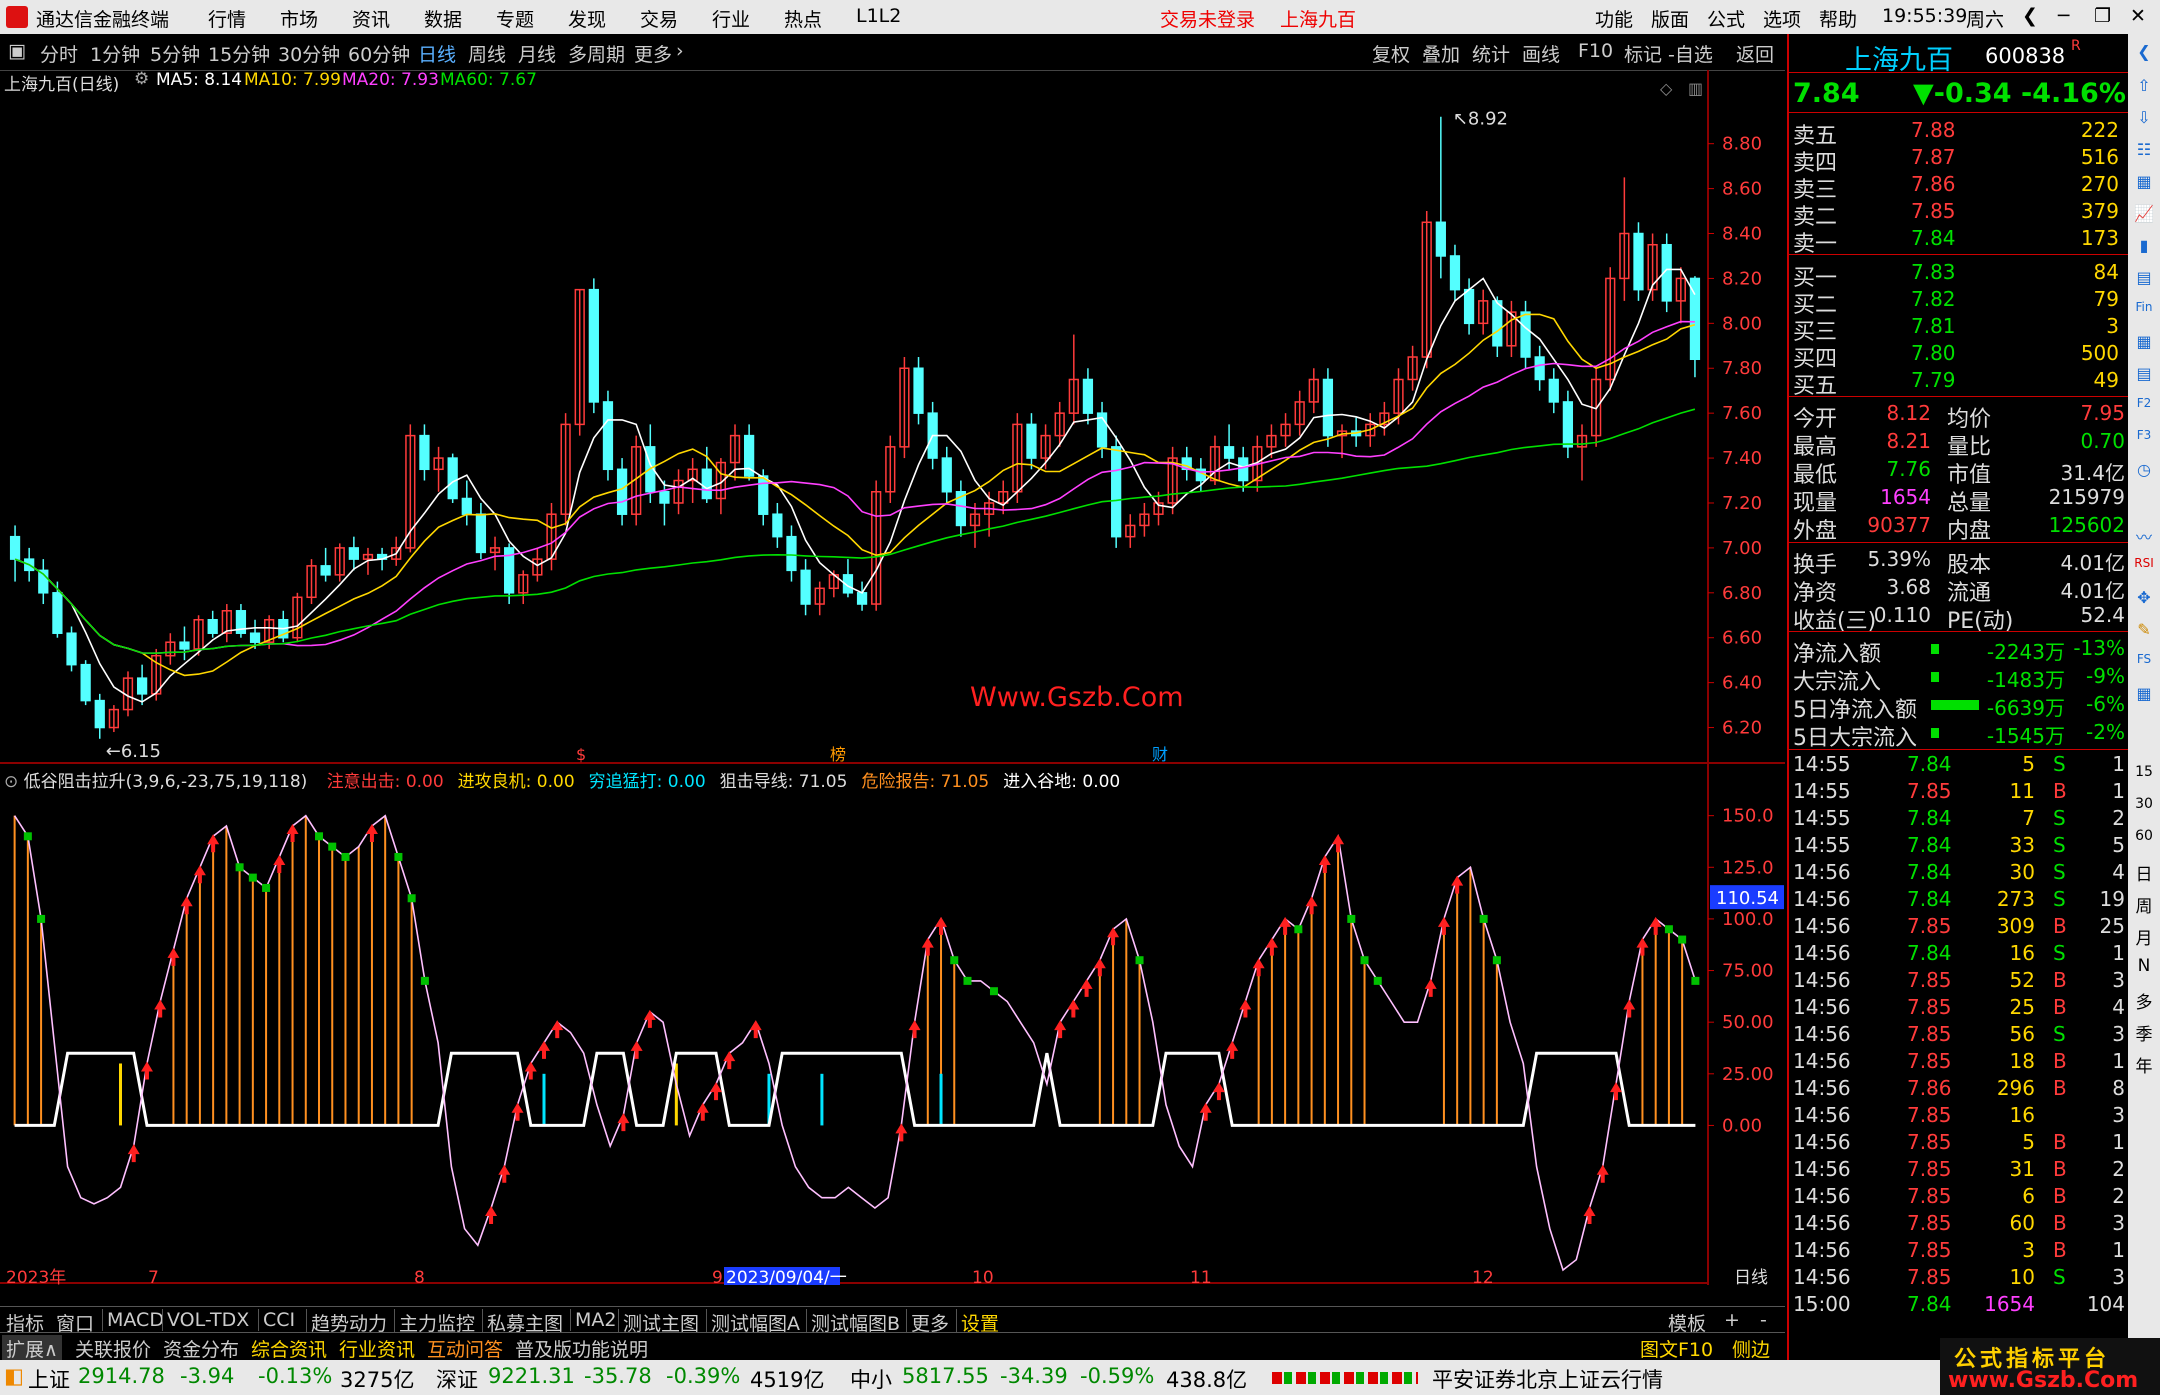 The height and width of the screenshot is (1395, 2160). Describe the element at coordinates (1959, 214) in the screenshot. I see `ask-row-2: 卖二 7.85 379` at that location.